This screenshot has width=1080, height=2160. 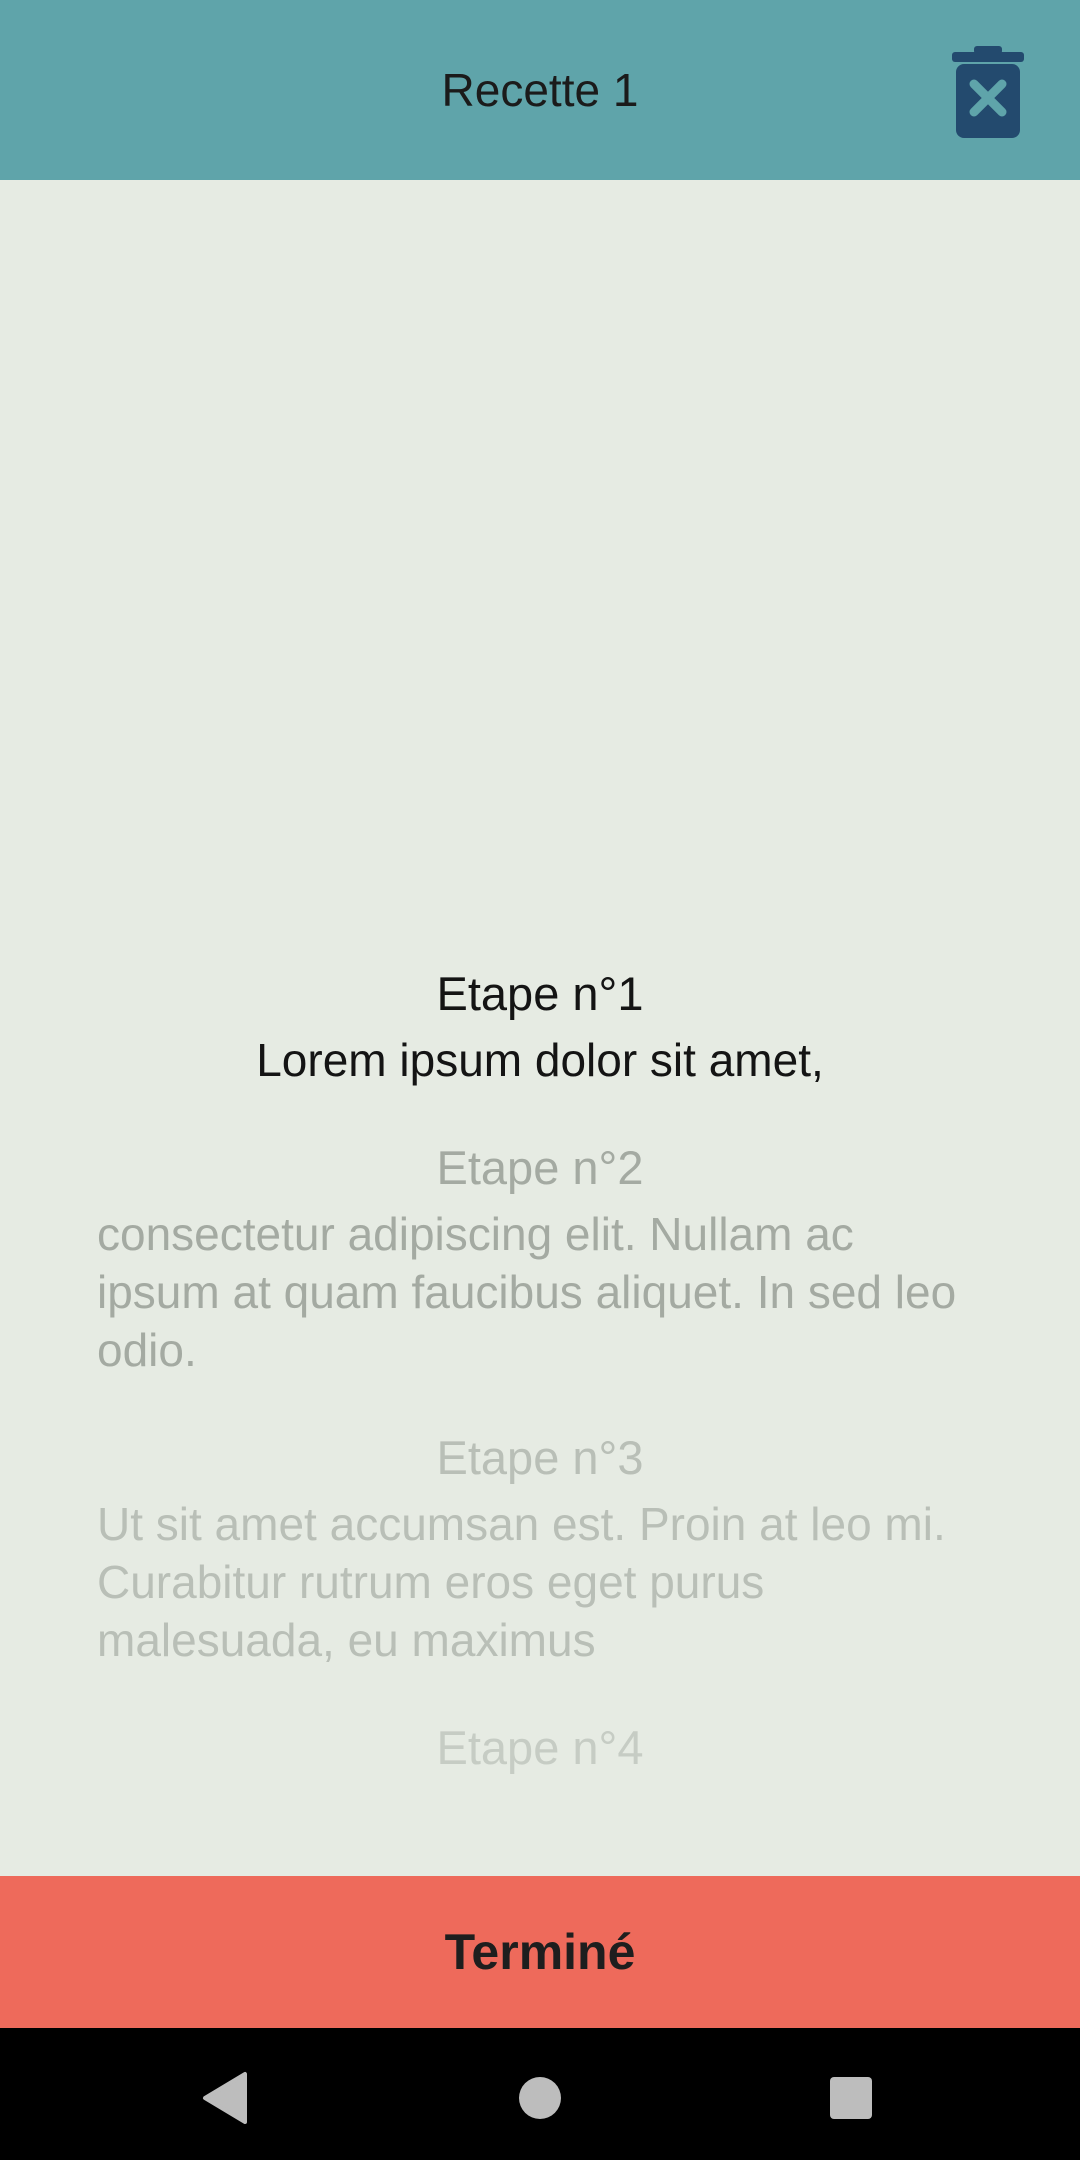 I want to click on done-button: Terminé, so click(x=540, y=1952).